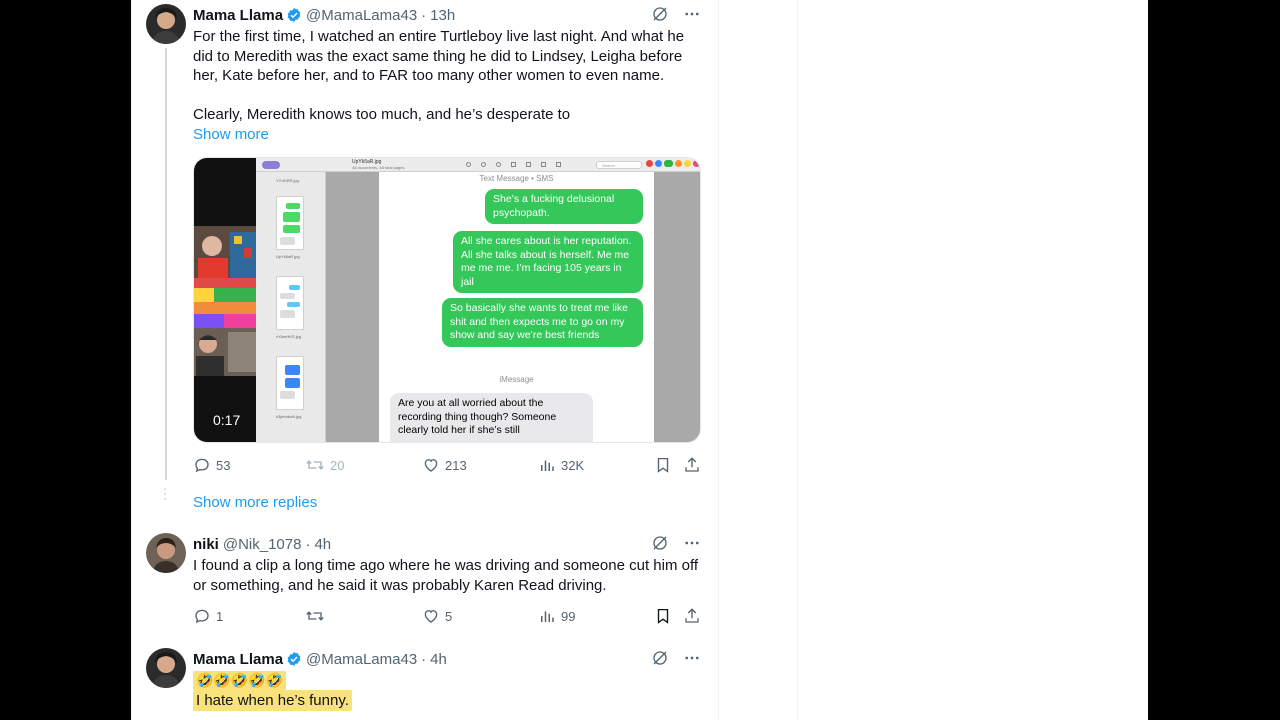 This screenshot has width=1280, height=720. I want to click on repost-button: 20, so click(324, 465).